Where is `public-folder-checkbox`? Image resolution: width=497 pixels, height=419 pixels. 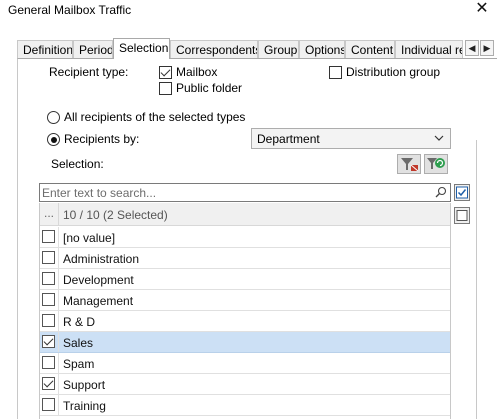
public-folder-checkbox is located at coordinates (165, 88).